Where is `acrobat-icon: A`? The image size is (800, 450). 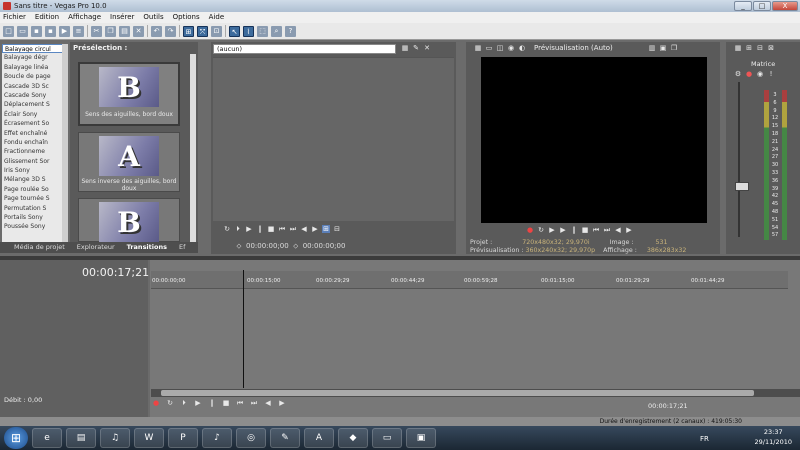 acrobat-icon: A is located at coordinates (319, 438).